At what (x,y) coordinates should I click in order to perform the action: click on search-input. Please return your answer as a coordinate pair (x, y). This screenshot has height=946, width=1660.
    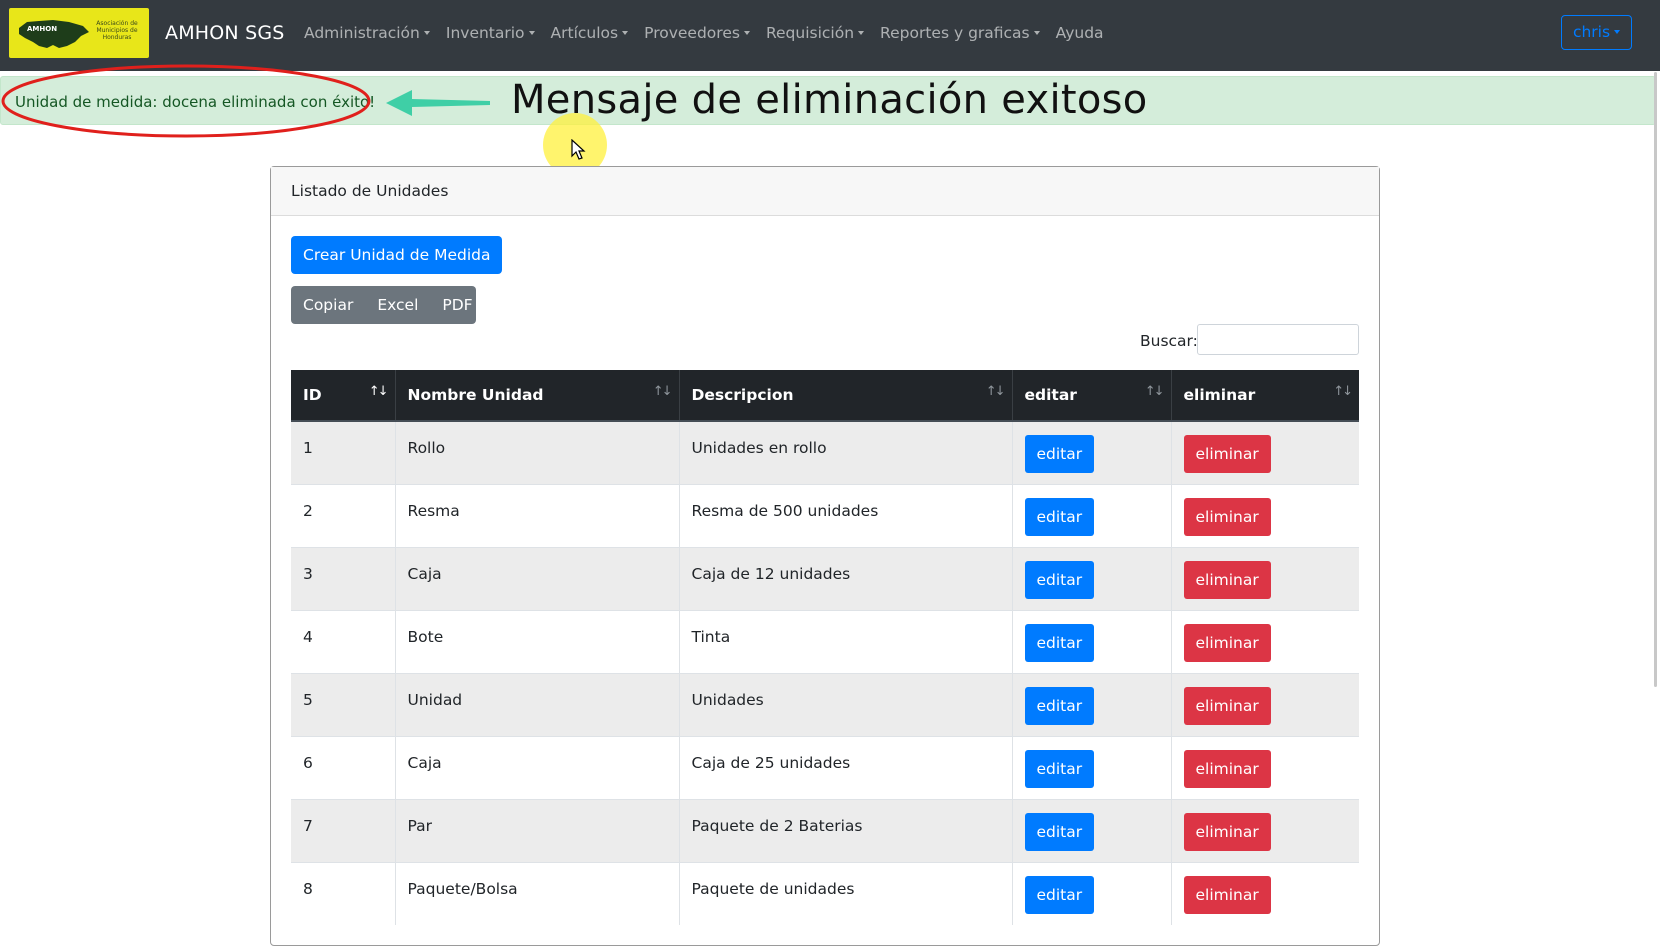
    Looking at the image, I should click on (1278, 339).